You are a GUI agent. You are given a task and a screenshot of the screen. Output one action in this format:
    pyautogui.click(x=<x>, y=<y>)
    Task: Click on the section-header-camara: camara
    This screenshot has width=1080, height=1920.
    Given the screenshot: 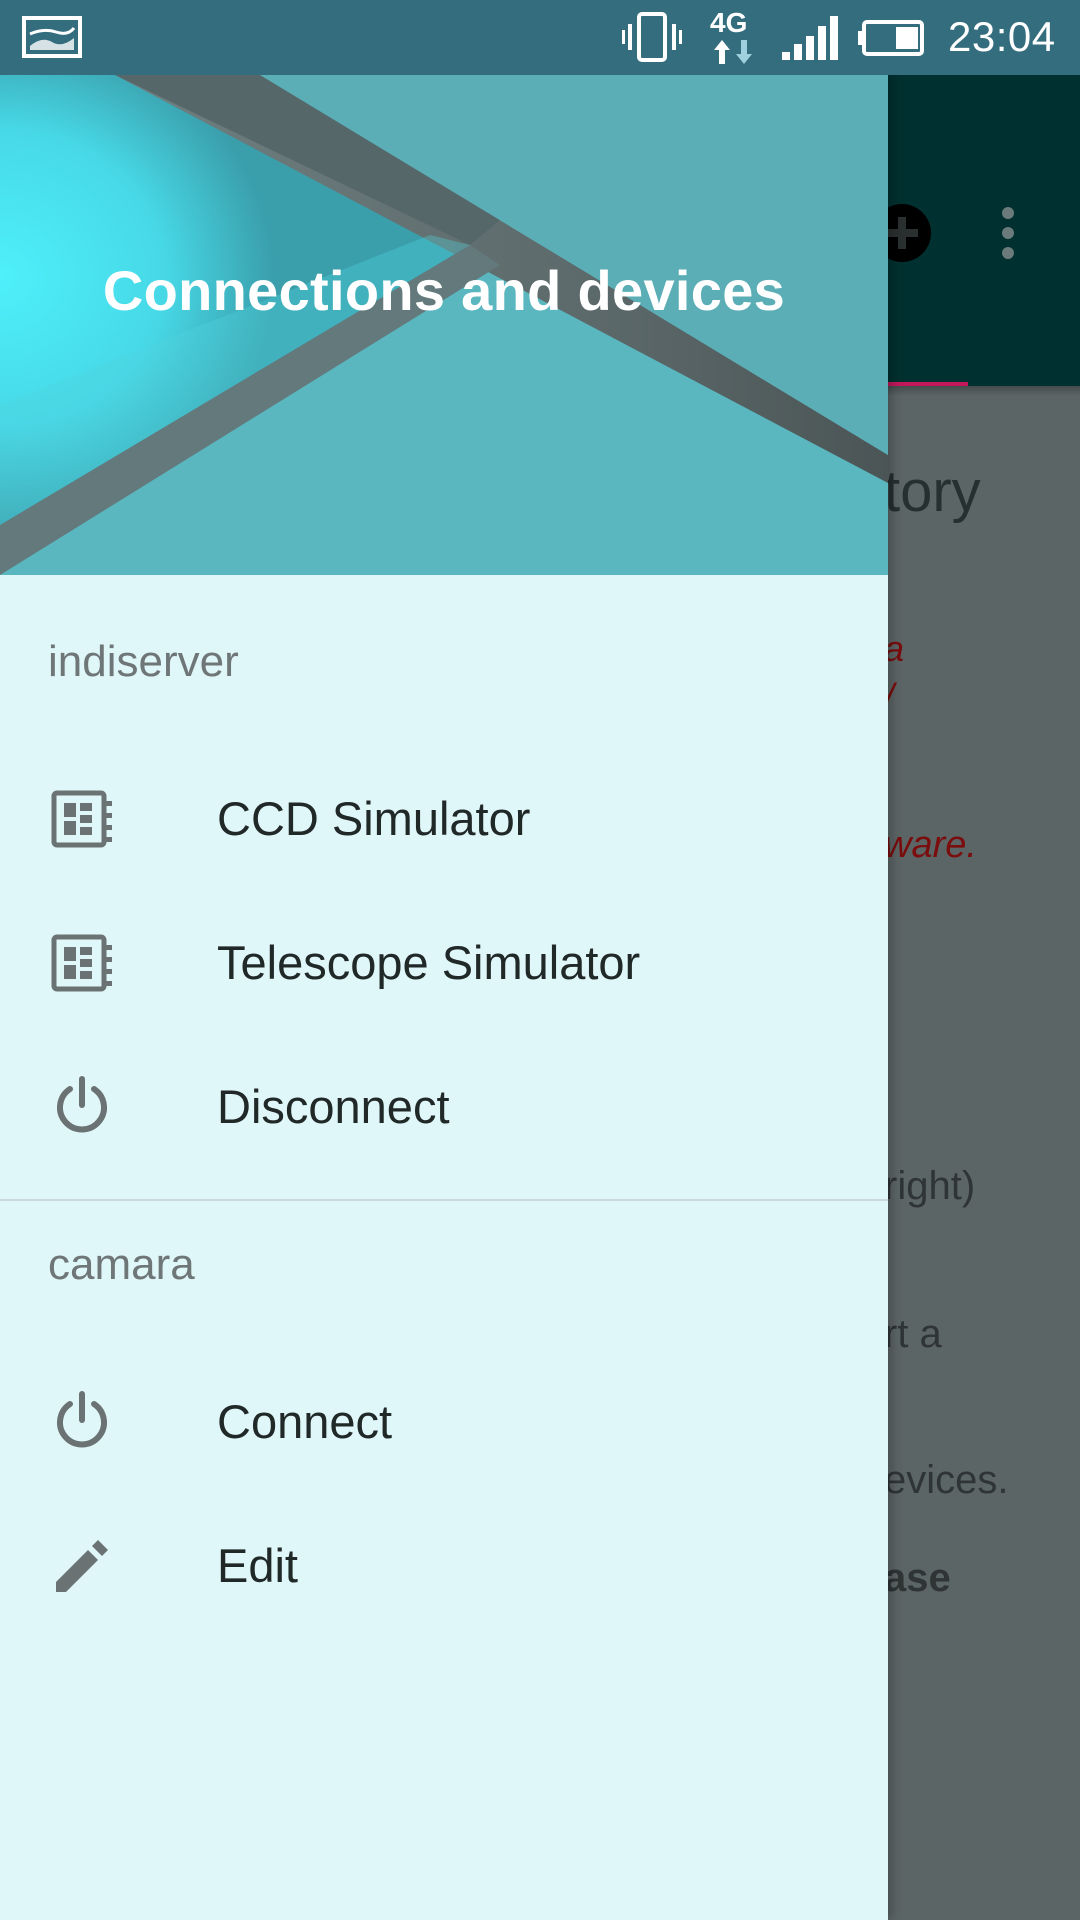 What is the action you would take?
    pyautogui.click(x=121, y=1264)
    